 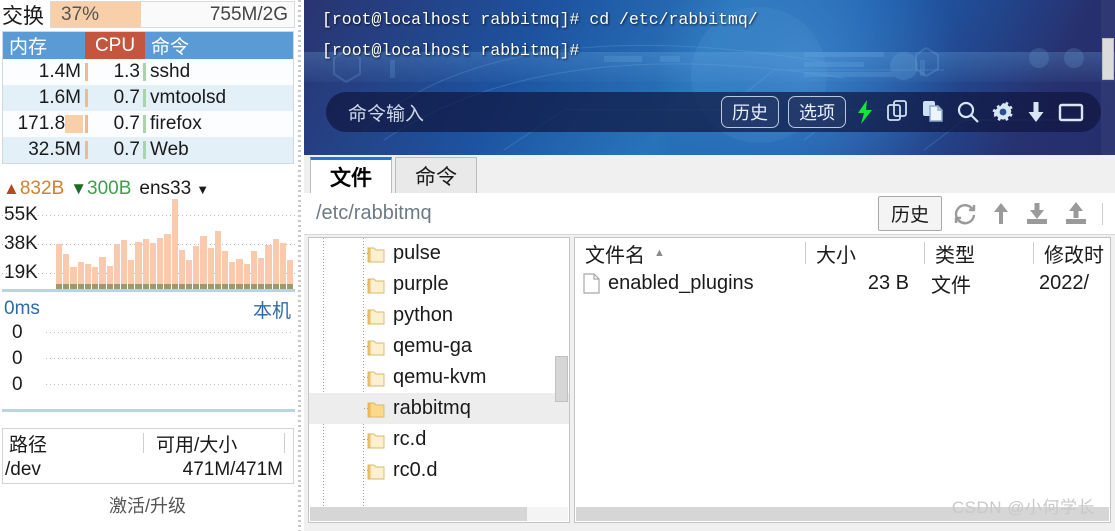 I want to click on network-download-text: 300B, so click(x=109, y=188).